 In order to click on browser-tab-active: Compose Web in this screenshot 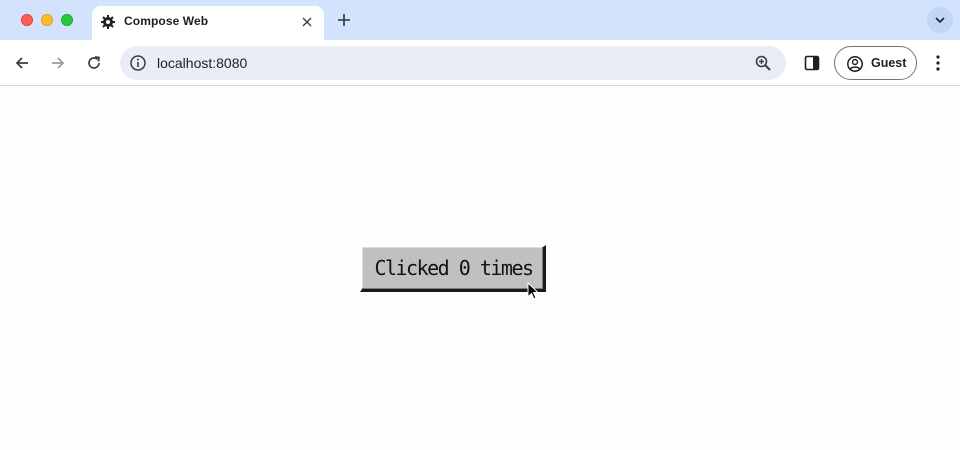, I will do `click(208, 23)`.